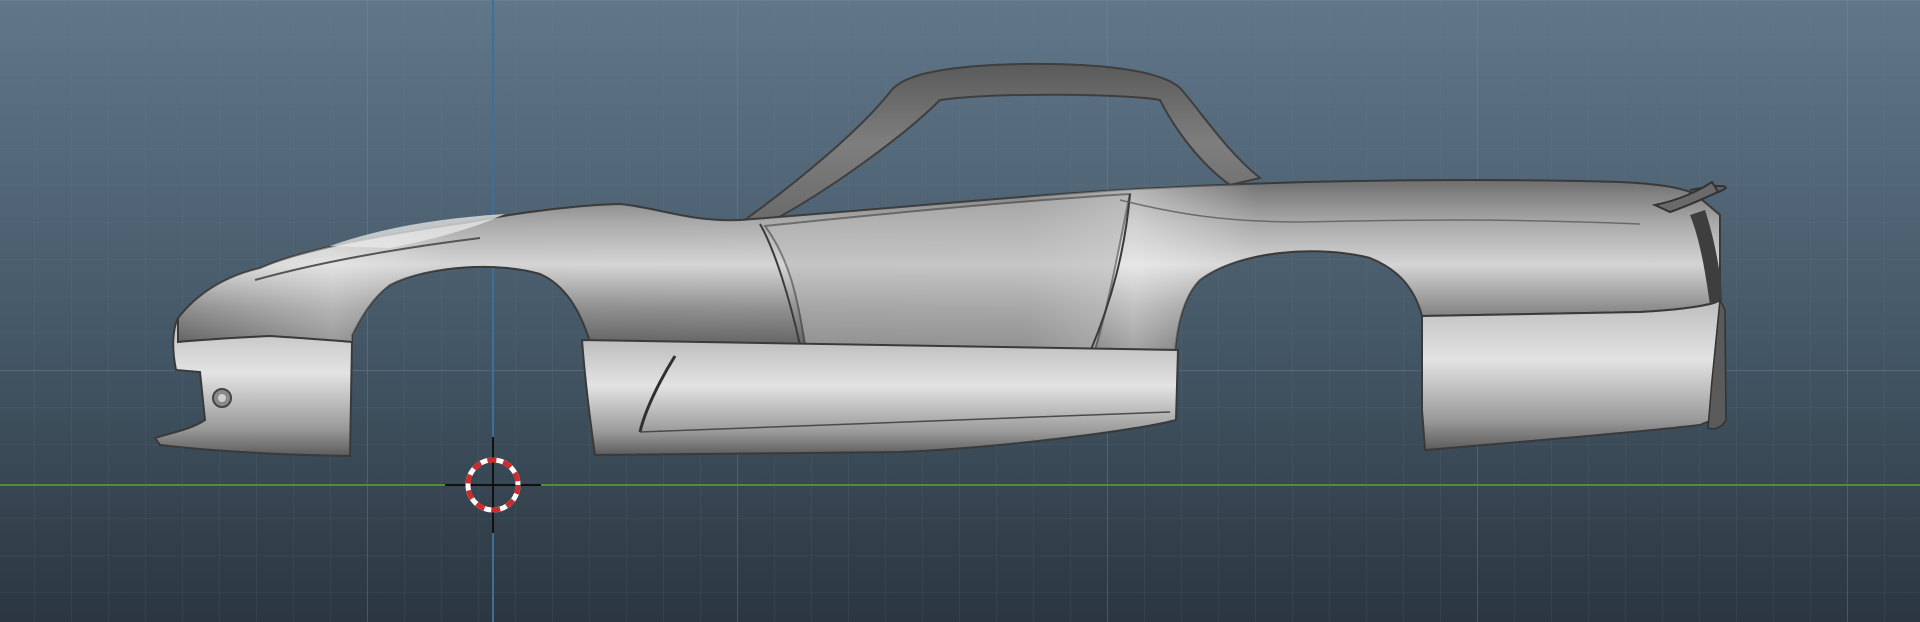  What do you see at coordinates (1574, 374) in the screenshot?
I see `rear-bumper` at bounding box center [1574, 374].